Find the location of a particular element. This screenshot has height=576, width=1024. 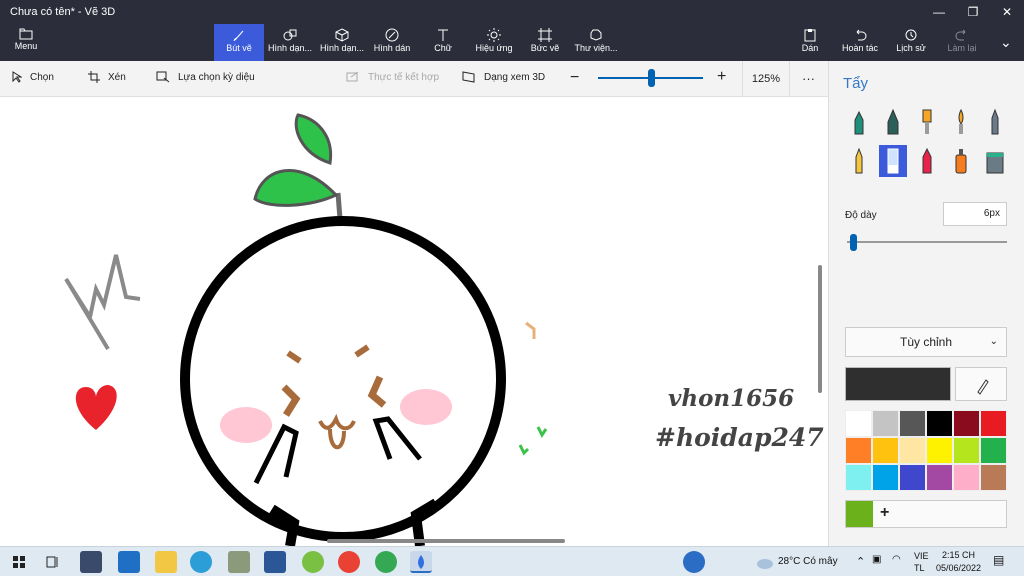

watercolor-brush-icon is located at coordinates (961, 122).